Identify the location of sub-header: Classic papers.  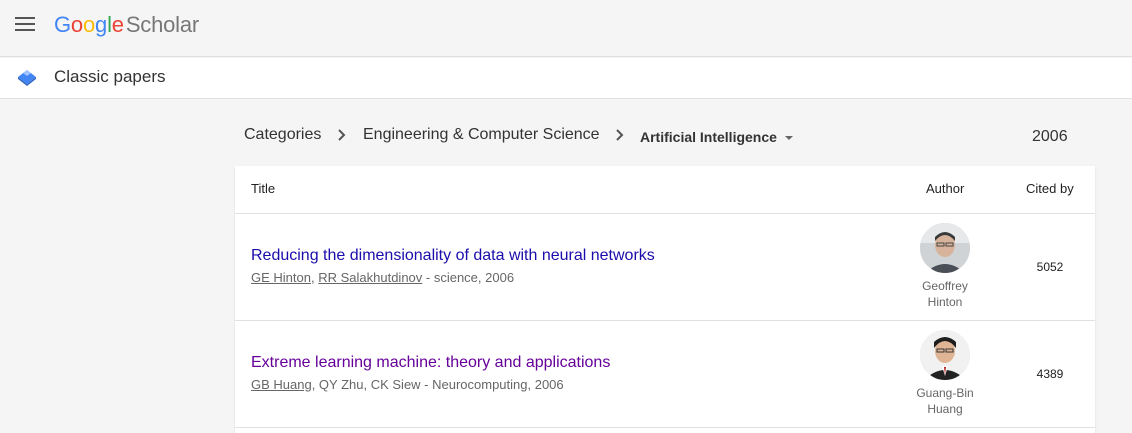
(566, 78).